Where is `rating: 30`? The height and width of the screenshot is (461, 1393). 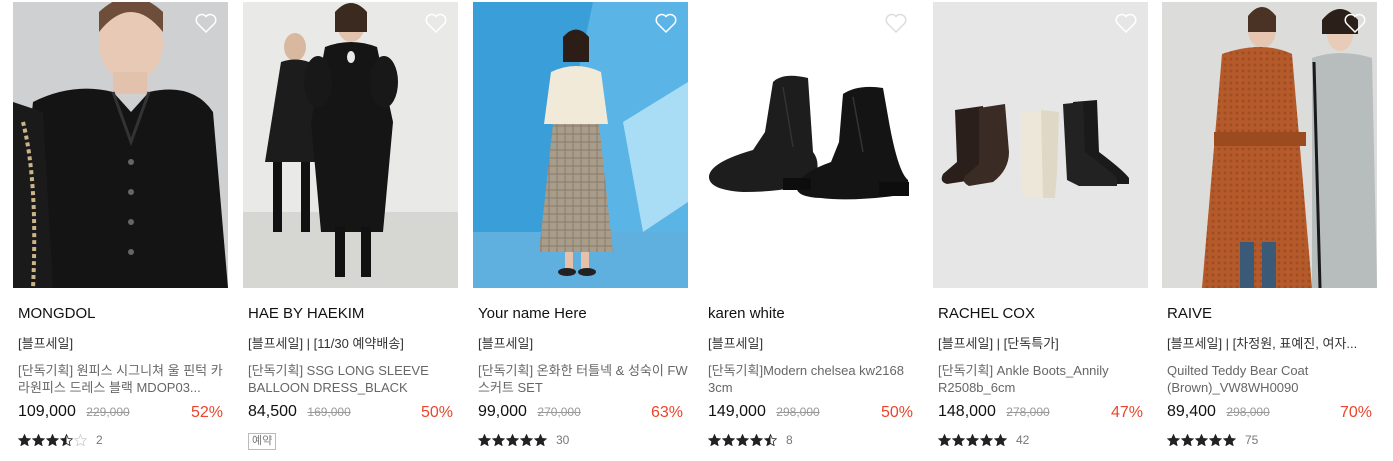
rating: 30 is located at coordinates (580, 440).